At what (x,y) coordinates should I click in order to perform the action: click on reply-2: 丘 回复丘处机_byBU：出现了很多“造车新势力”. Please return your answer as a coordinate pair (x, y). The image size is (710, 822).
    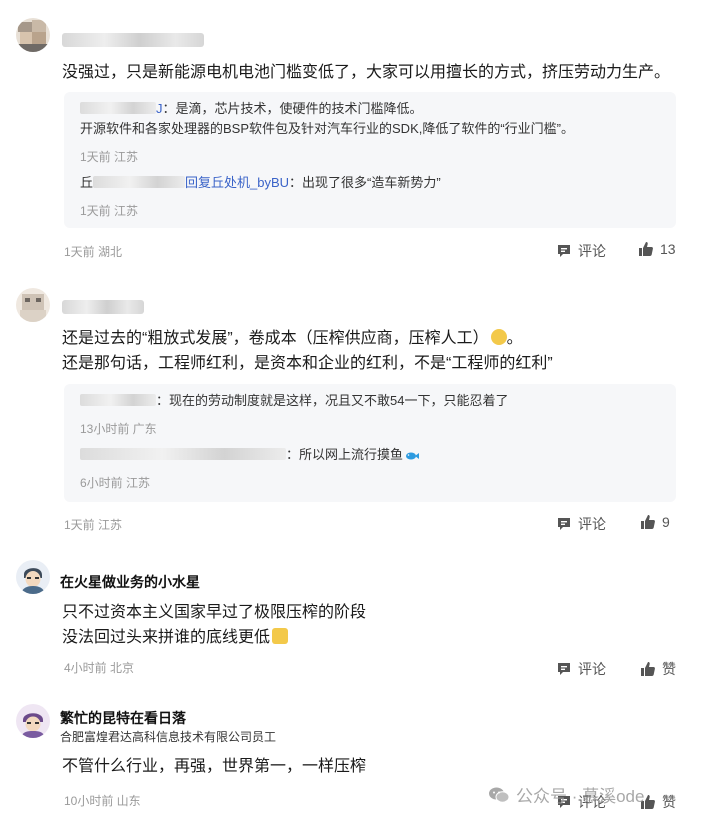
    Looking at the image, I should click on (260, 183).